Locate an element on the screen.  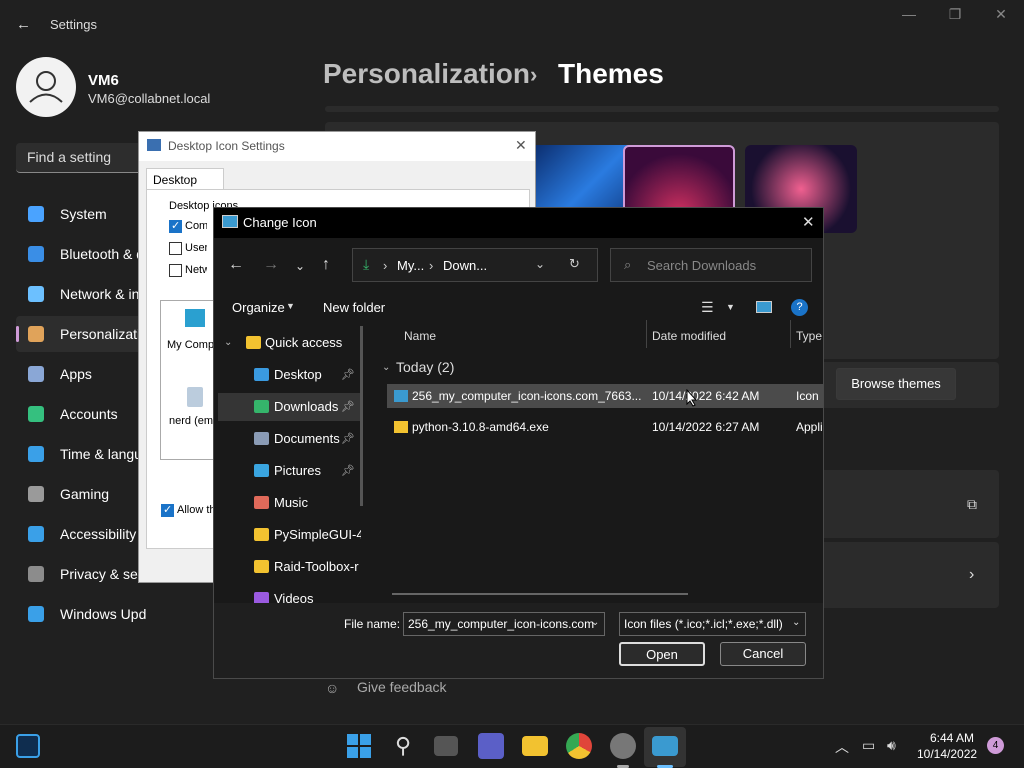
give-feedback-link: Give feedback is located at coordinates (402, 687).